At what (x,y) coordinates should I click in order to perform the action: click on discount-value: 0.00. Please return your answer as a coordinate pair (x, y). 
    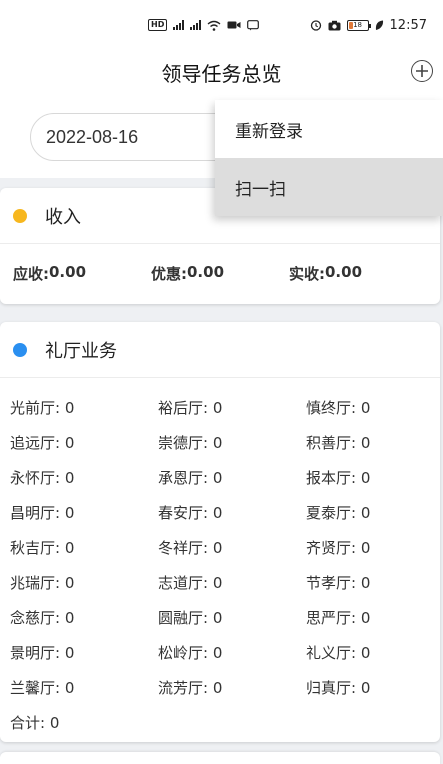
    Looking at the image, I should click on (206, 271).